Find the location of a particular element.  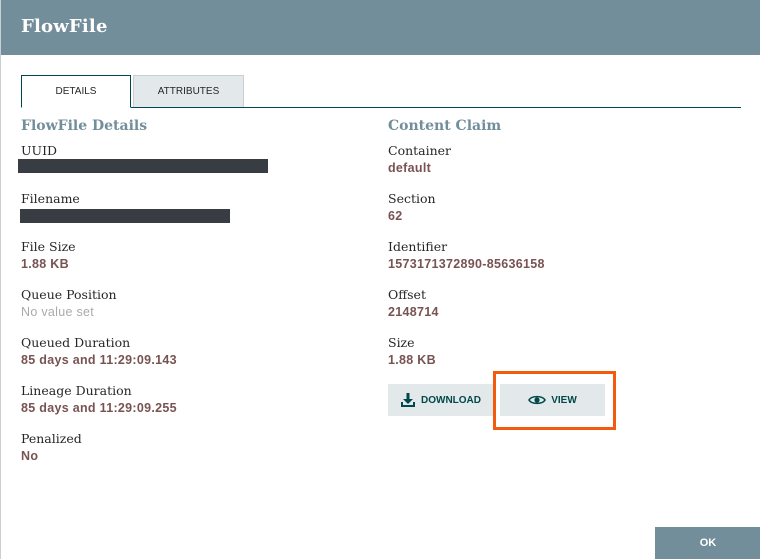

identifier-value: 1573171372890-85636158 is located at coordinates (466, 264).